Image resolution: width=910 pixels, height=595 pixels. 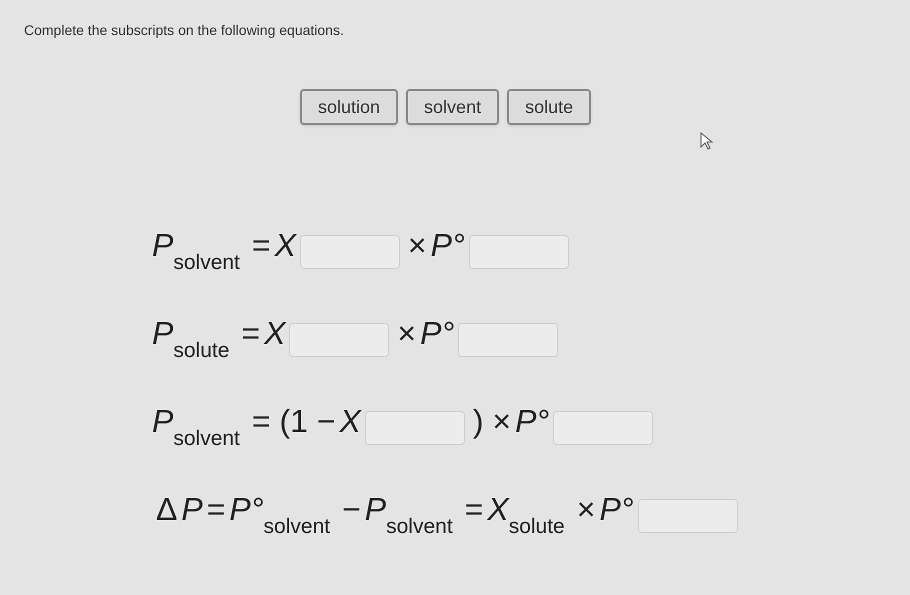 What do you see at coordinates (351, 509) in the screenshot?
I see `equation-operator: −` at bounding box center [351, 509].